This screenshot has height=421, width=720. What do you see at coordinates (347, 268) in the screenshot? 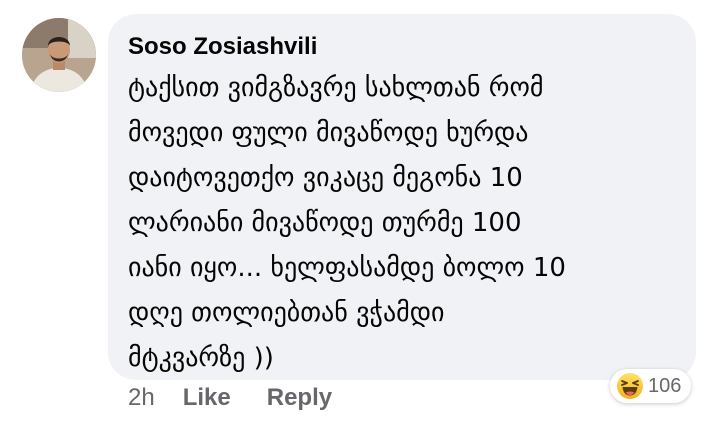
I see `comment-line: იანი იყო... ხელფასამდე ბოლო 10` at bounding box center [347, 268].